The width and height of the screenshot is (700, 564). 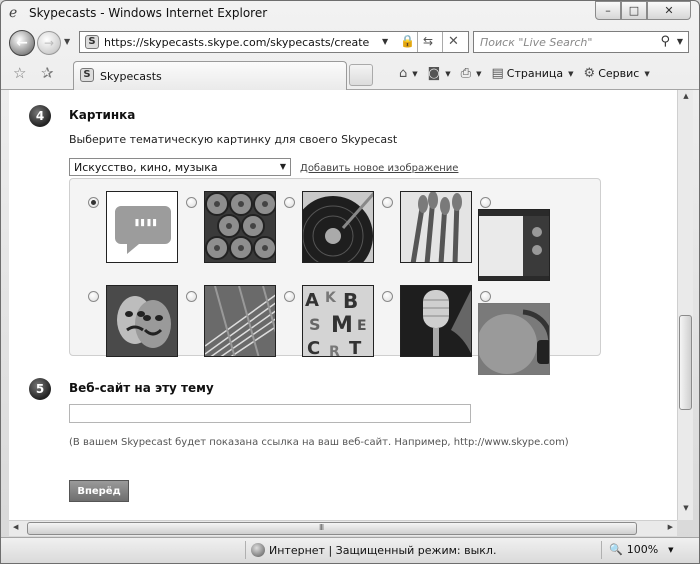 What do you see at coordinates (665, 41) in the screenshot?
I see `search-icon: ⚲` at bounding box center [665, 41].